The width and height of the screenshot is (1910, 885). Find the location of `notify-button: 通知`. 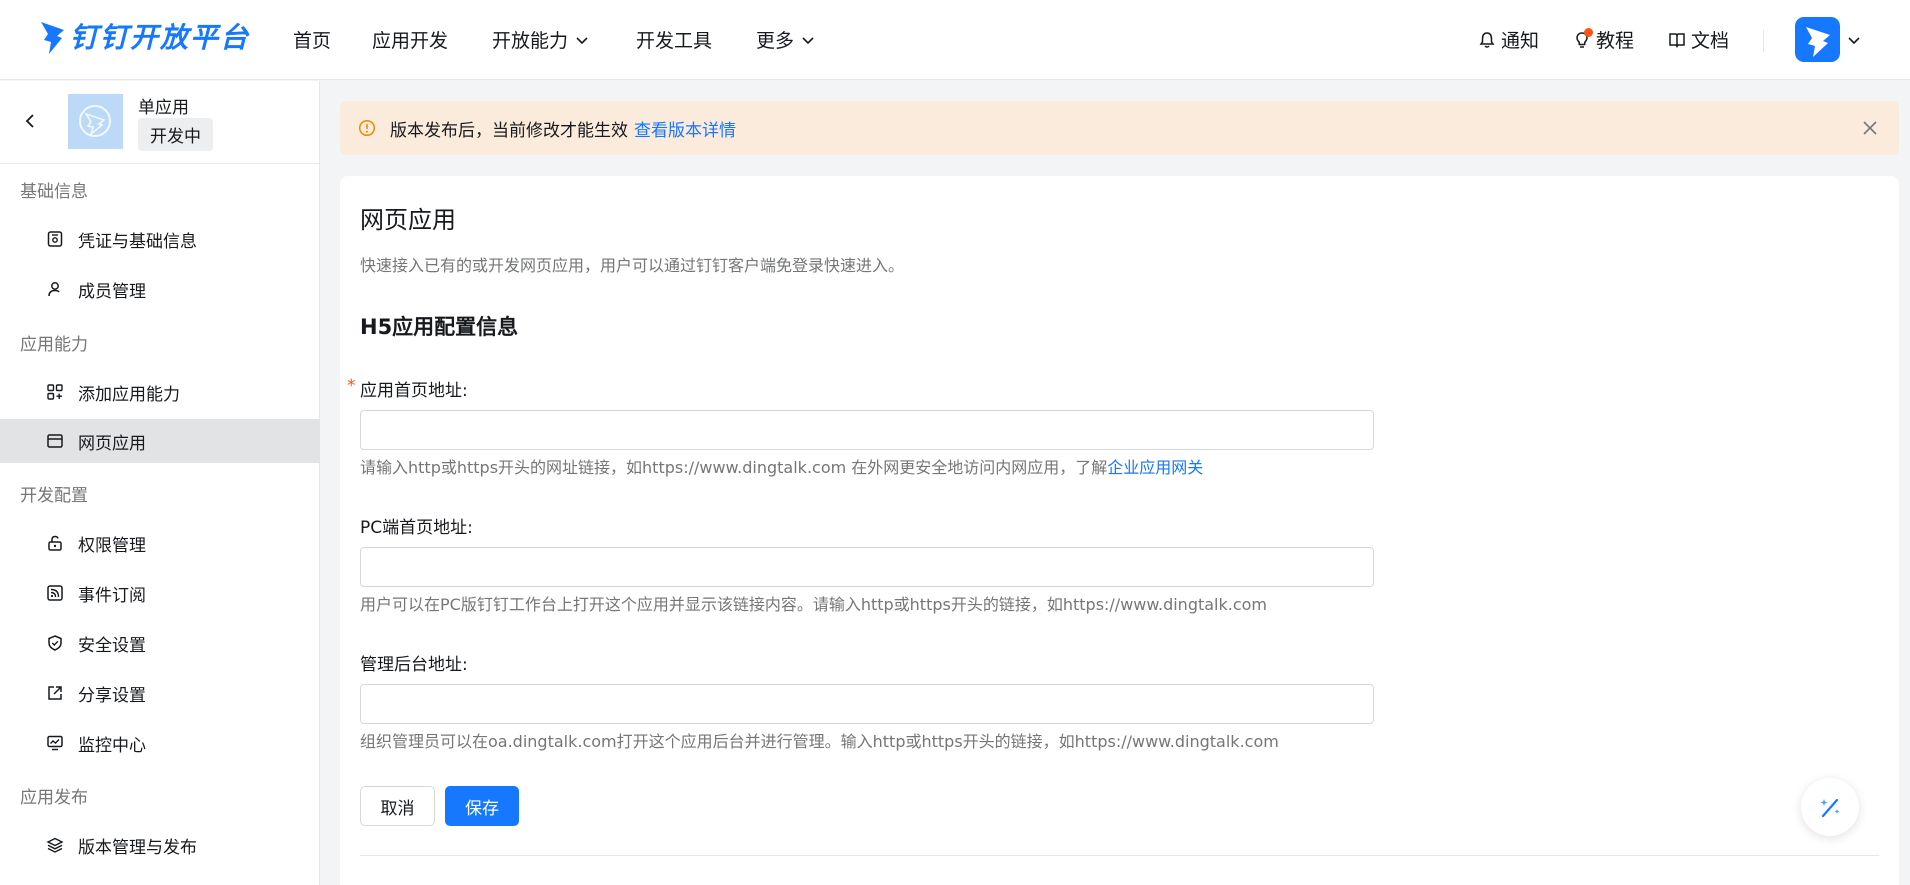

notify-button: 通知 is located at coordinates (1508, 39).